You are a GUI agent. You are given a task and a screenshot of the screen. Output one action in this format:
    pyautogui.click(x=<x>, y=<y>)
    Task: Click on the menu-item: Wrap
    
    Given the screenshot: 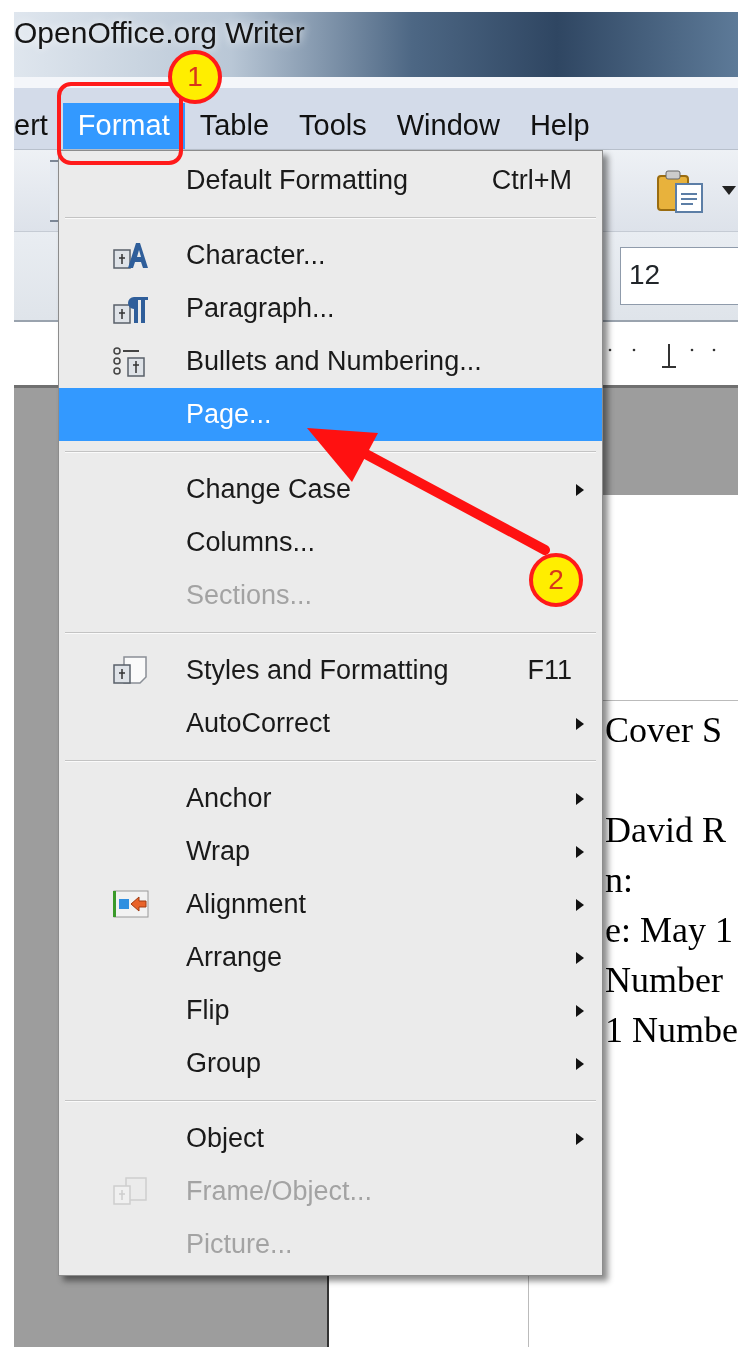 What is the action you would take?
    pyautogui.click(x=330, y=851)
    